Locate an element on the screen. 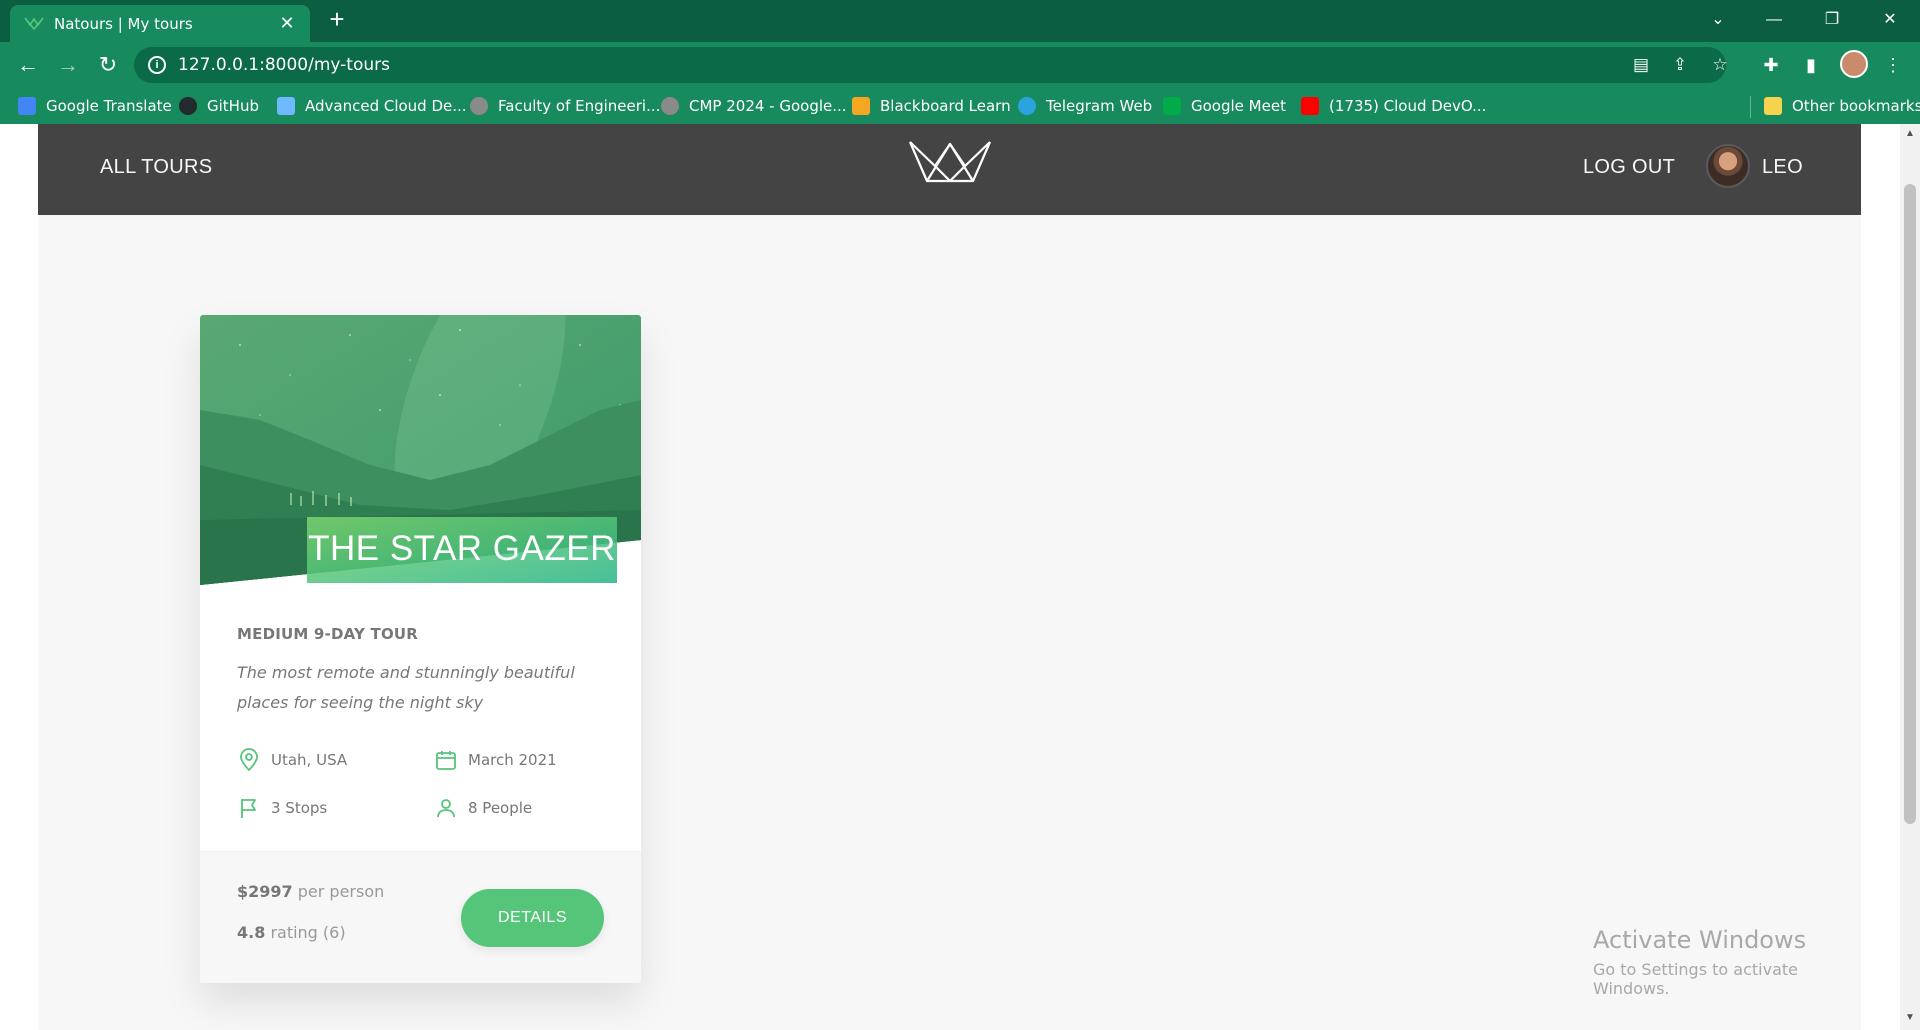 The image size is (1920, 1030). telegram-icon is located at coordinates (1027, 106).